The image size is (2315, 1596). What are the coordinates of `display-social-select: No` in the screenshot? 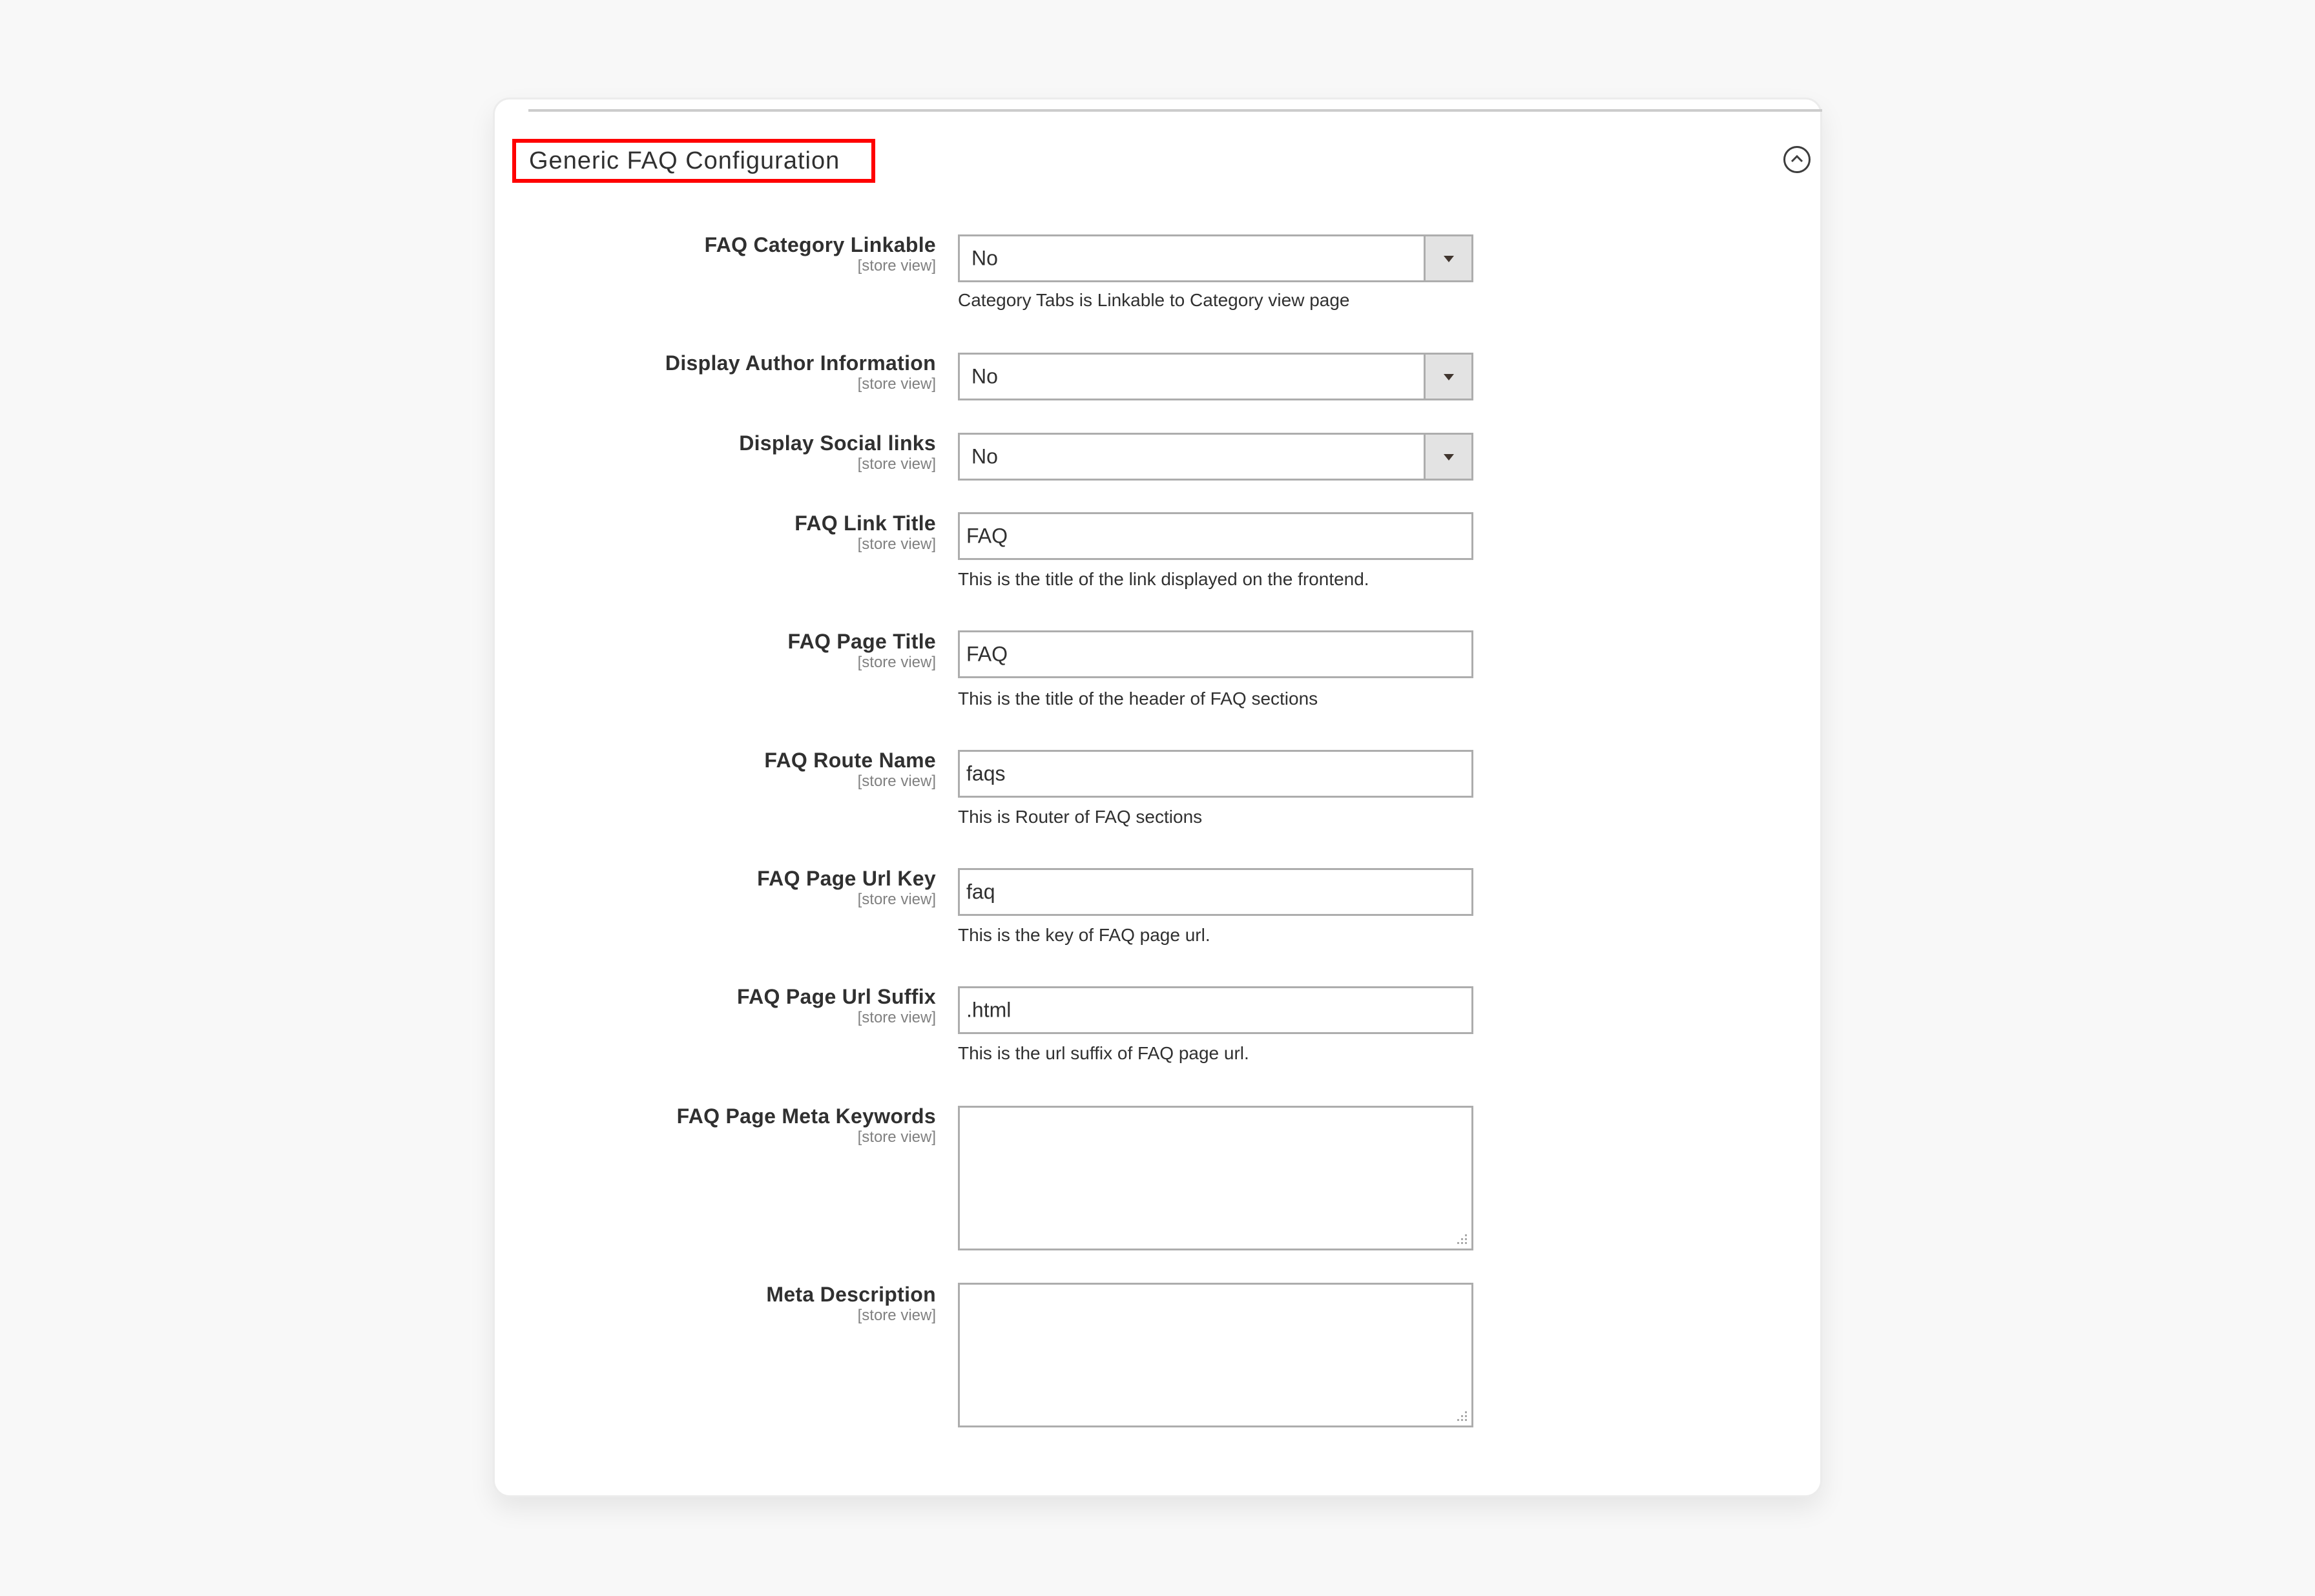 It's located at (1215, 457).